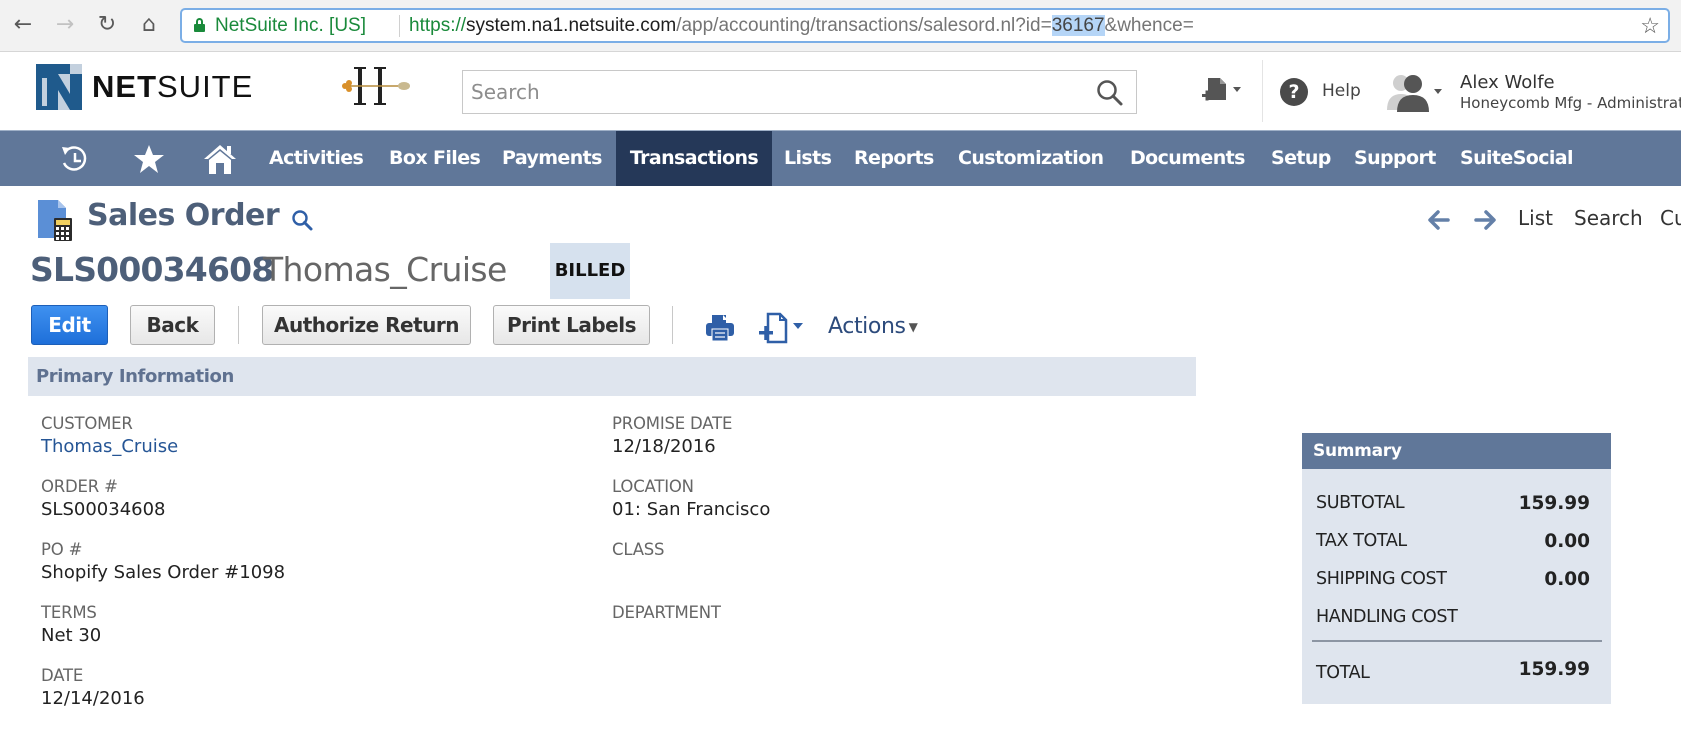 The height and width of the screenshot is (733, 1681). I want to click on nav-suitesocial: SuiteSocial, so click(1516, 158).